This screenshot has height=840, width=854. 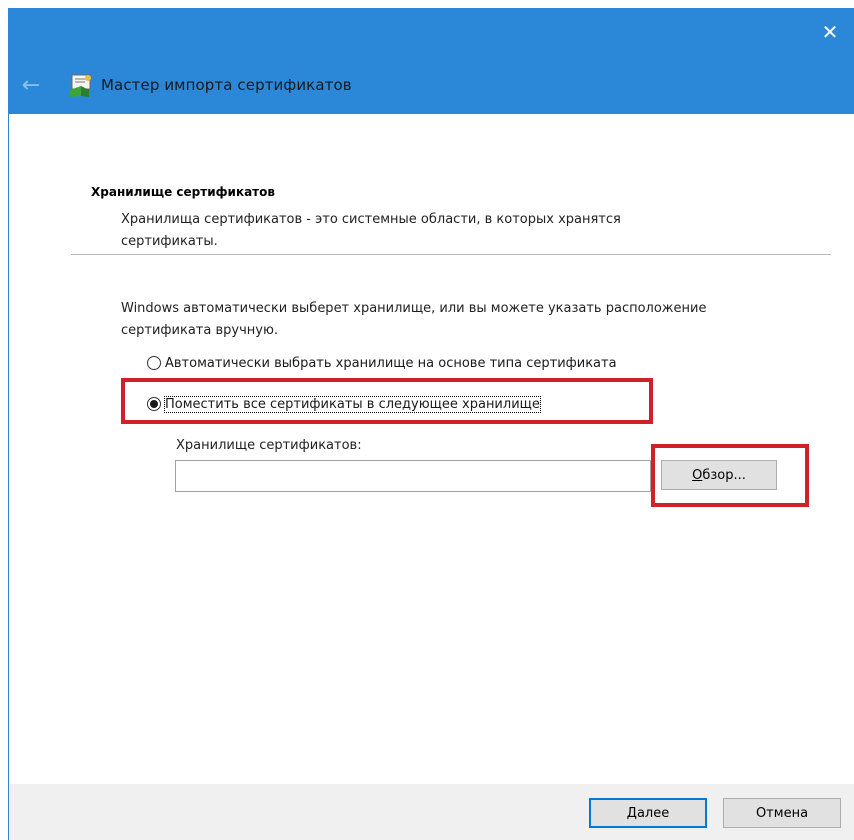 What do you see at coordinates (154, 363) in the screenshot?
I see `radio-auto-circle` at bounding box center [154, 363].